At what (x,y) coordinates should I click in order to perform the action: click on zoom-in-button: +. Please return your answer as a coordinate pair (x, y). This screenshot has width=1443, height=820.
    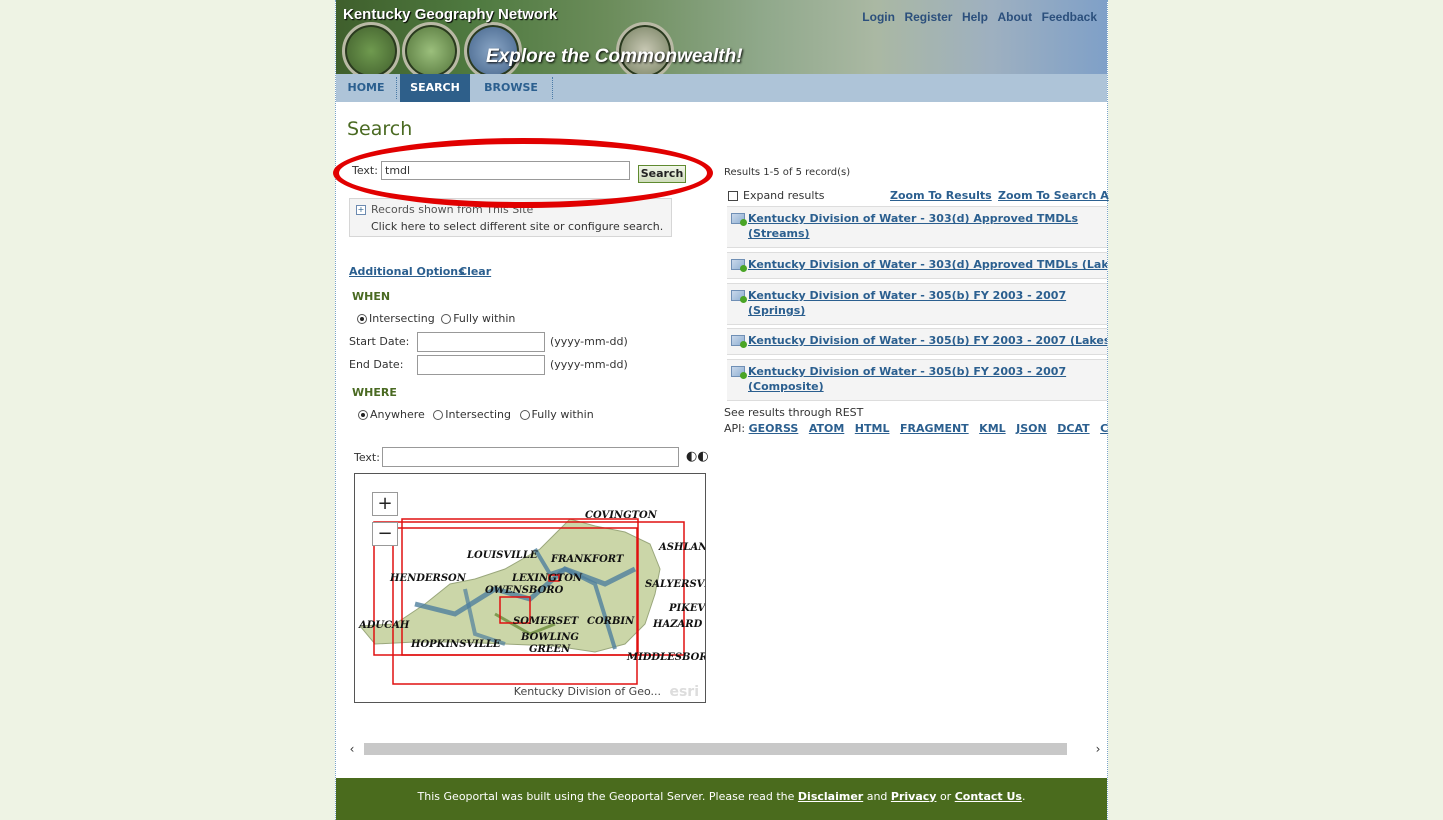
    Looking at the image, I should click on (385, 504).